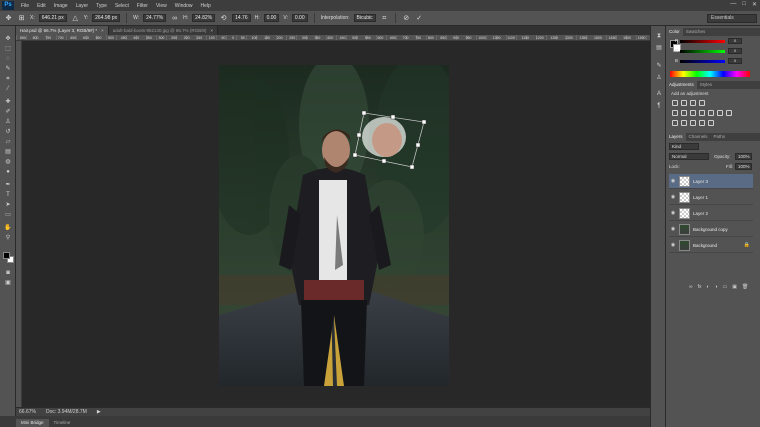 The height and width of the screenshot is (427, 760). Describe the element at coordinates (75, 18) in the screenshot. I see `relative-position-icon: △` at that location.